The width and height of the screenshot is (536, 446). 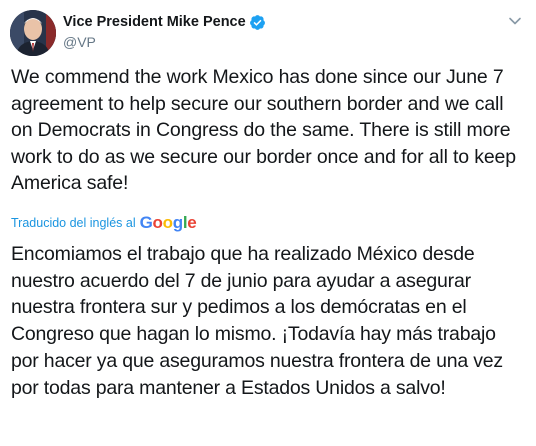 I want to click on translated-from-link: Traducido del inglés al, so click(x=73, y=223).